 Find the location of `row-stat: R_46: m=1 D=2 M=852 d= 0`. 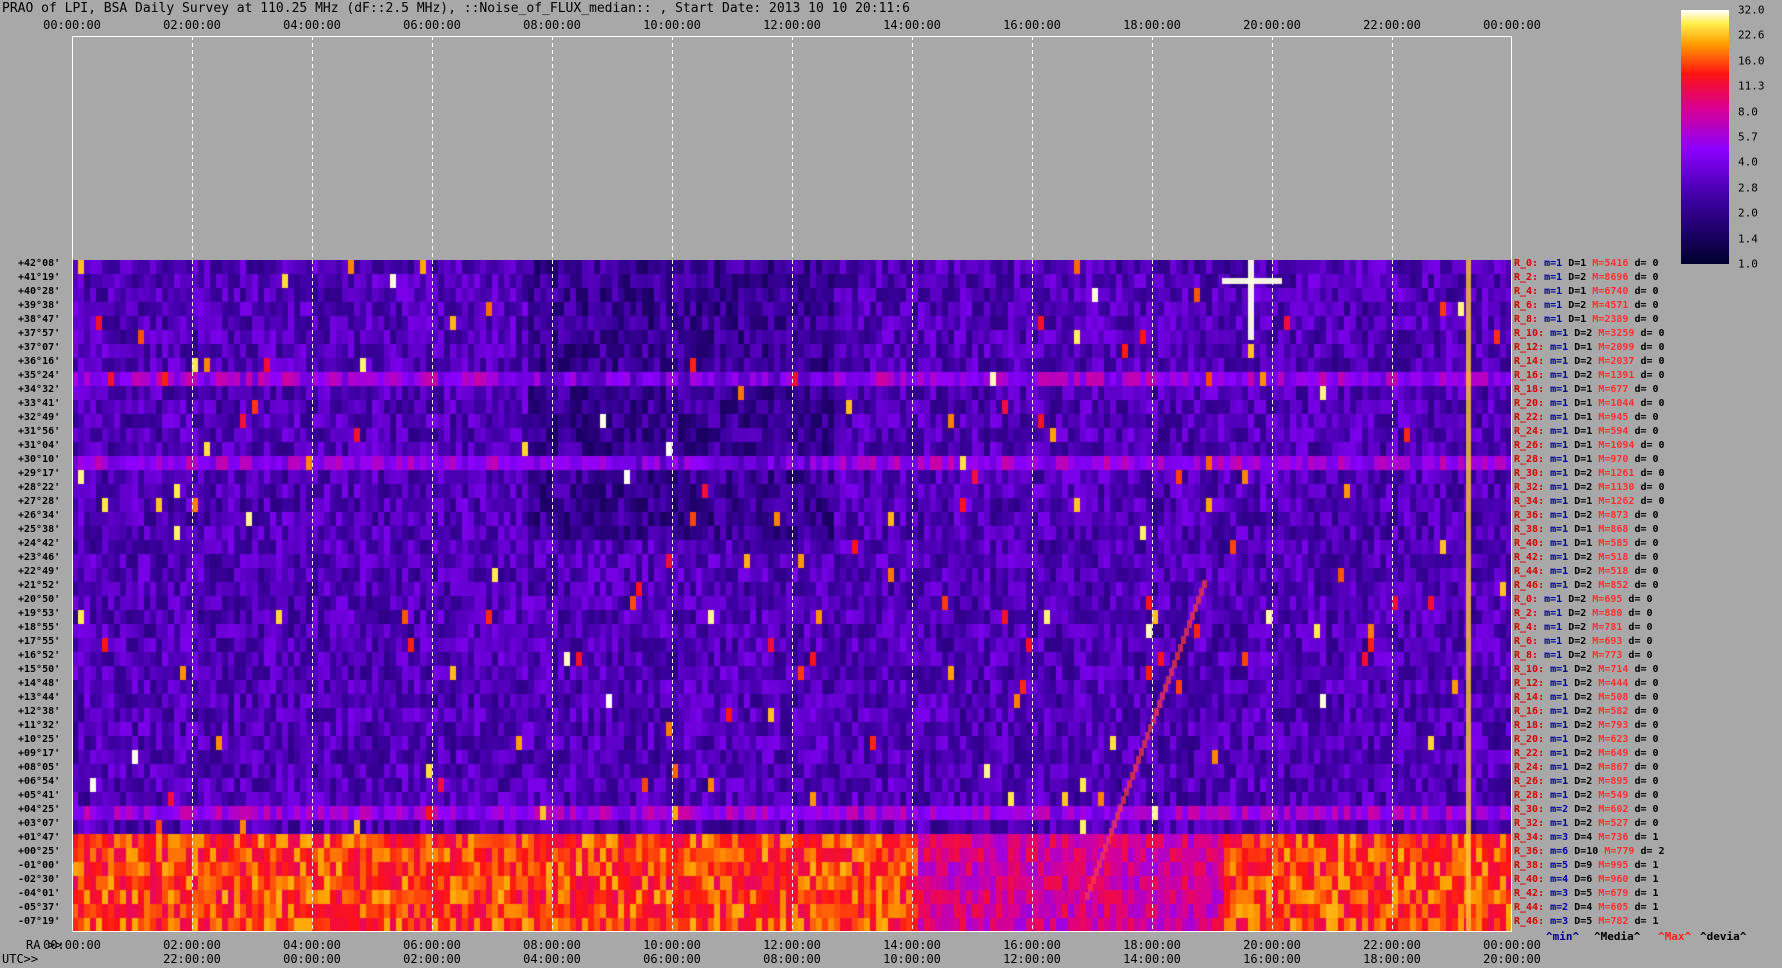

row-stat: R_46: m=1 D=2 M=852 d= 0 is located at coordinates (1586, 585).